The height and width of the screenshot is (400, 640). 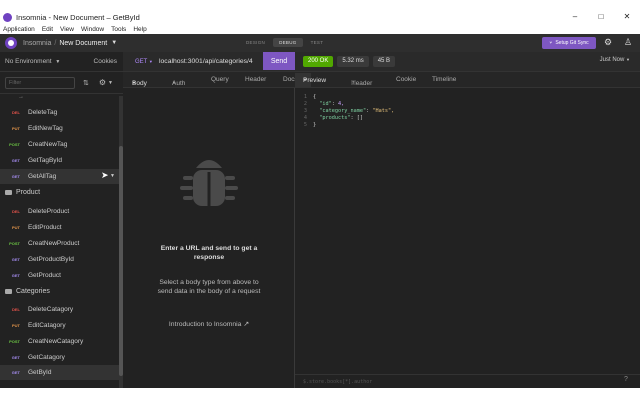 I want to click on folder-categories: Categories, so click(x=27, y=291).